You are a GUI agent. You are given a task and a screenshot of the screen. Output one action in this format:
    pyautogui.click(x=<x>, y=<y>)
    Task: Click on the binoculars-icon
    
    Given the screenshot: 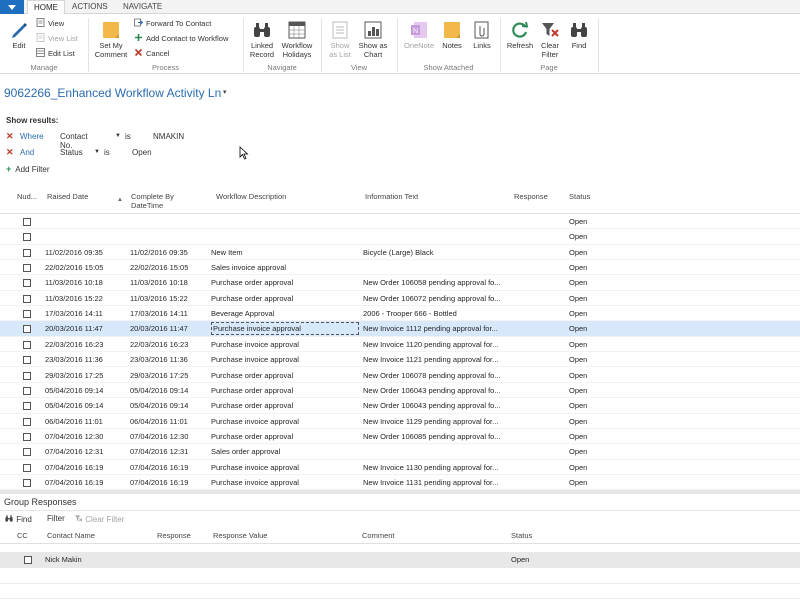 What is the action you would take?
    pyautogui.click(x=9, y=518)
    